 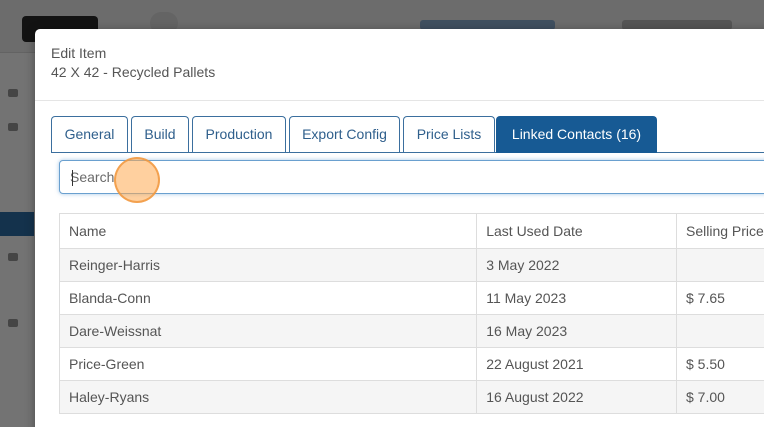 What do you see at coordinates (720, 231) in the screenshot?
I see `column-header-selling-price: Selling Price` at bounding box center [720, 231].